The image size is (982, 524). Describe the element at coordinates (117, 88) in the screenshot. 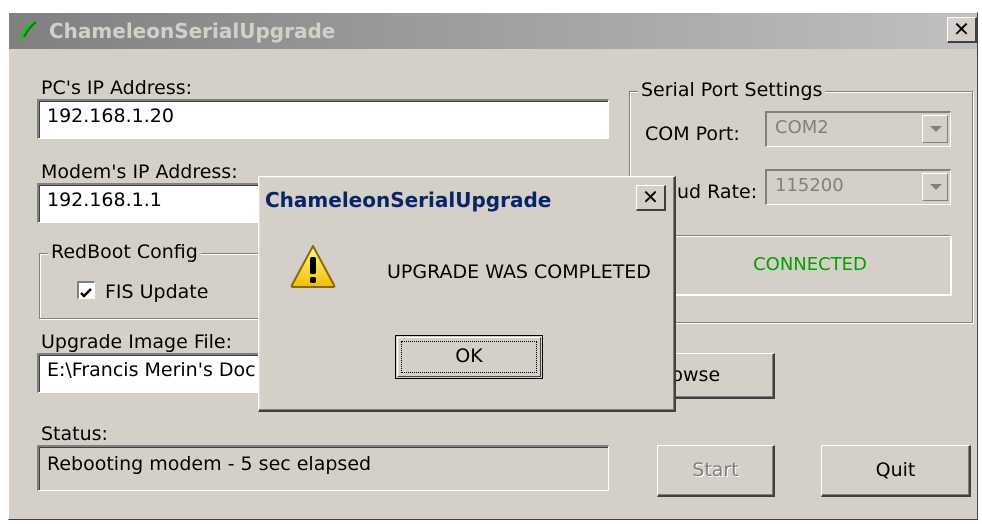

I see `pc-ip-label: PC's IP Address:` at that location.